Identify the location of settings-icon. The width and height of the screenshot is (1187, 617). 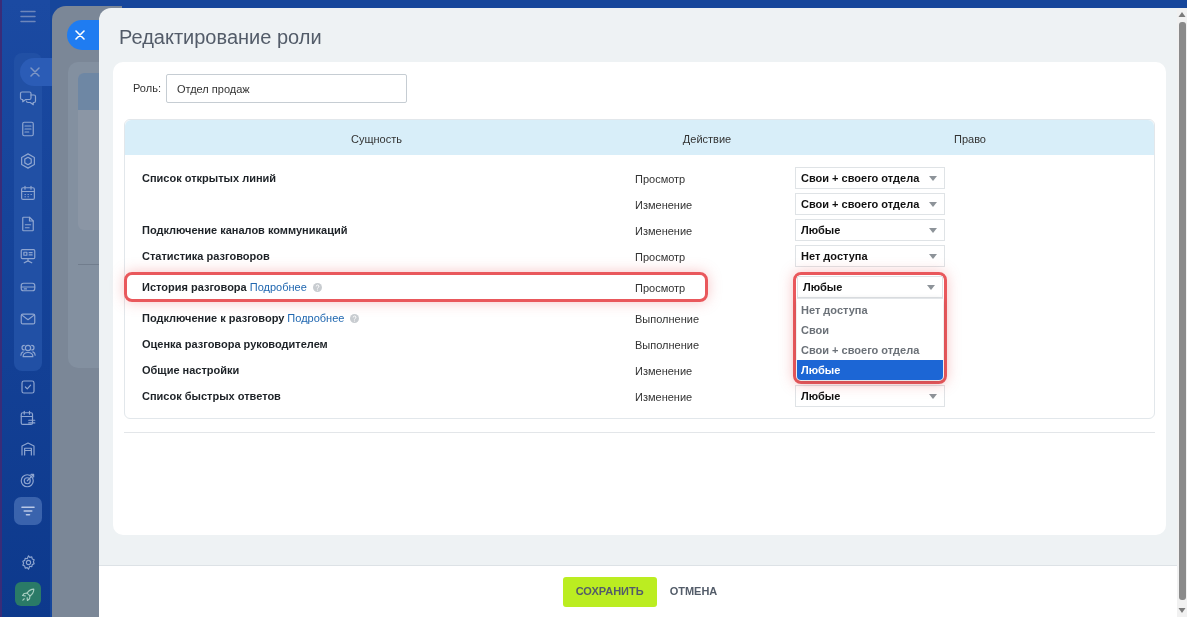
(28, 562).